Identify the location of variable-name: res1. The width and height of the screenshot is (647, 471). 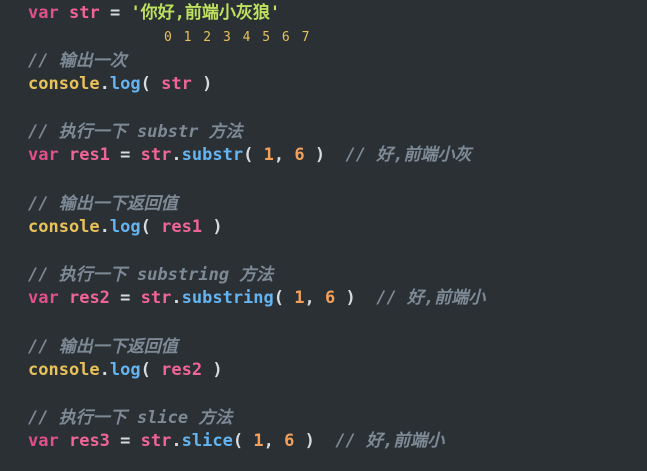
(89, 155).